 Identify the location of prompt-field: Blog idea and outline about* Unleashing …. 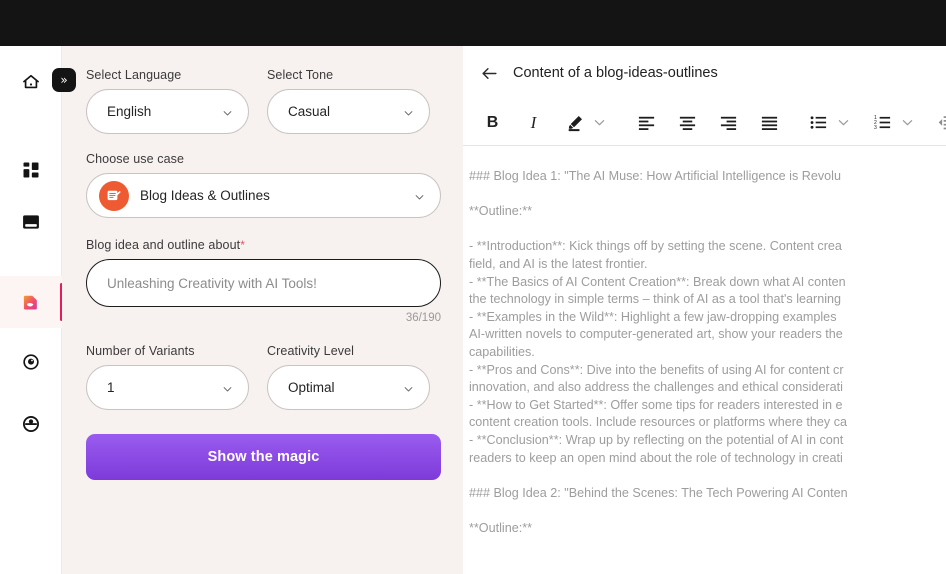
(263, 281).